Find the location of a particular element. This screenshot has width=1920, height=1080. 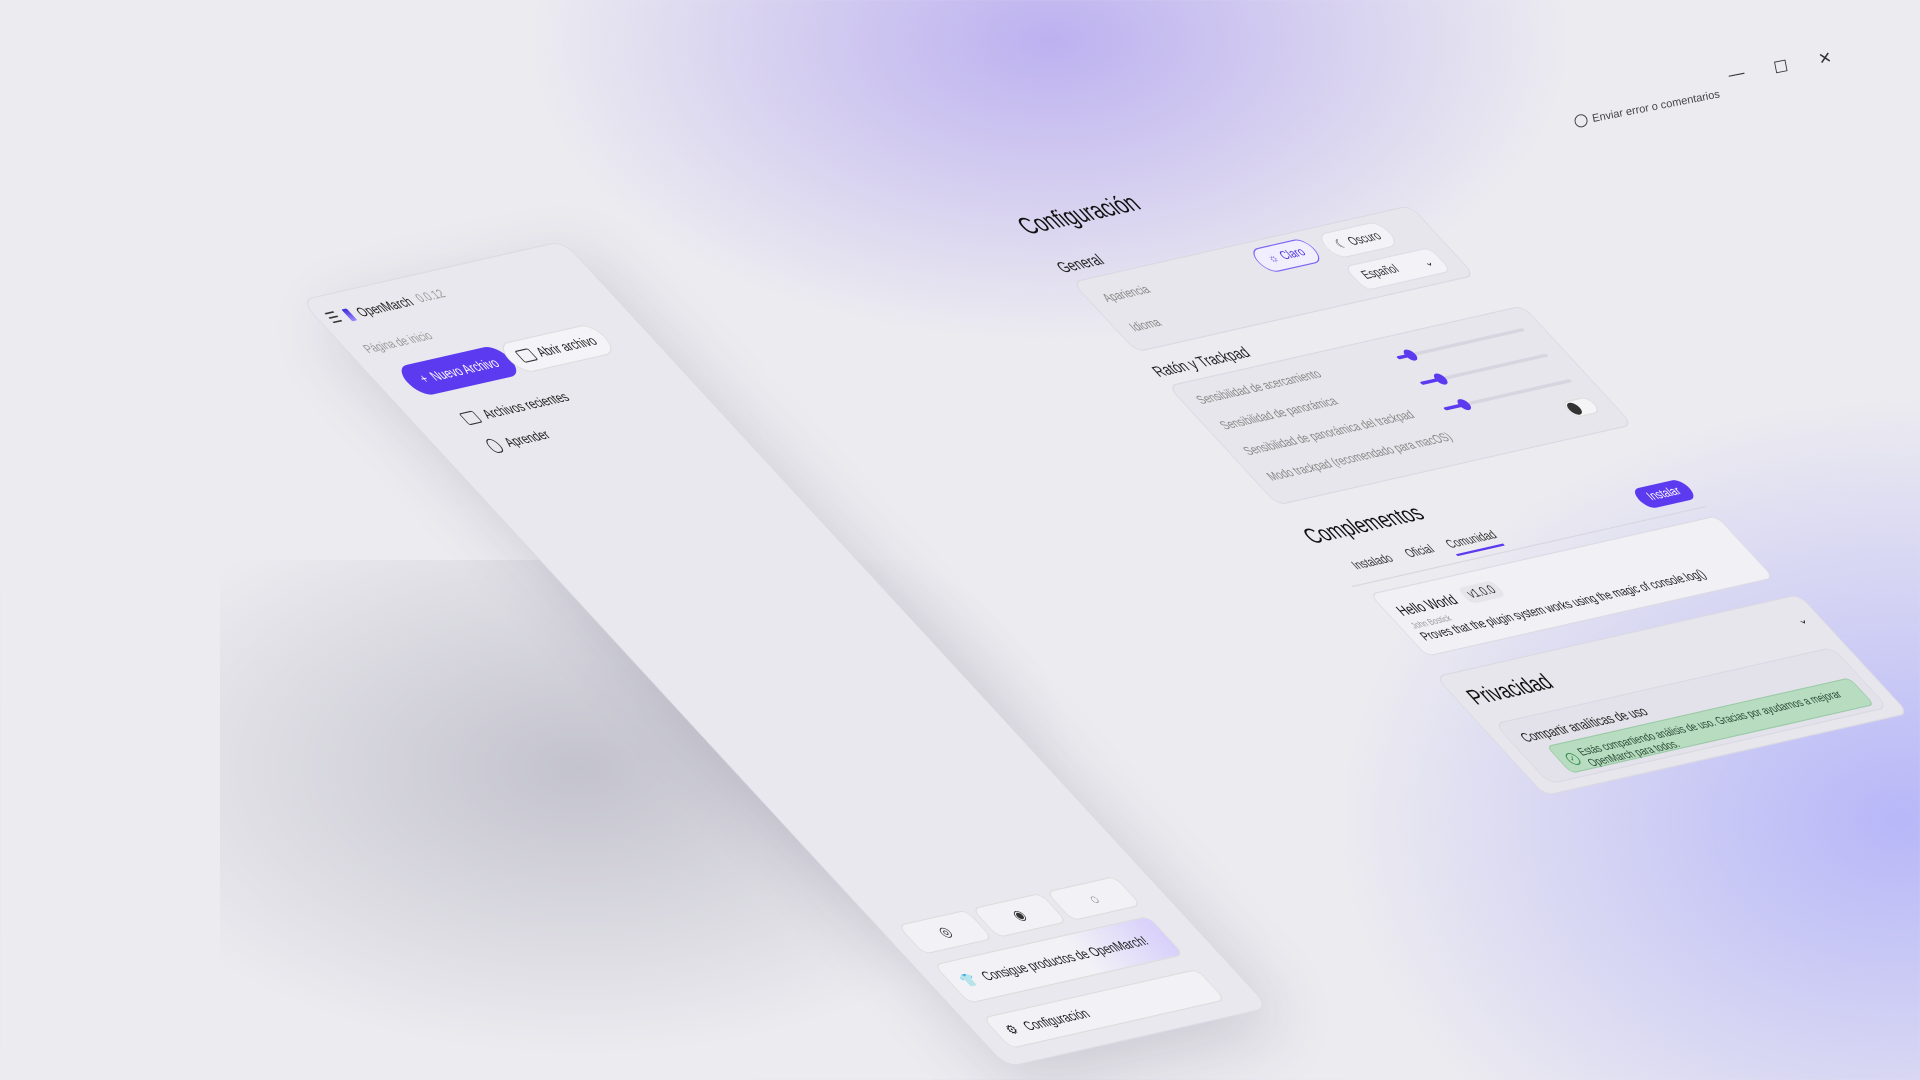

tab-official: Oficial is located at coordinates (1422, 554).